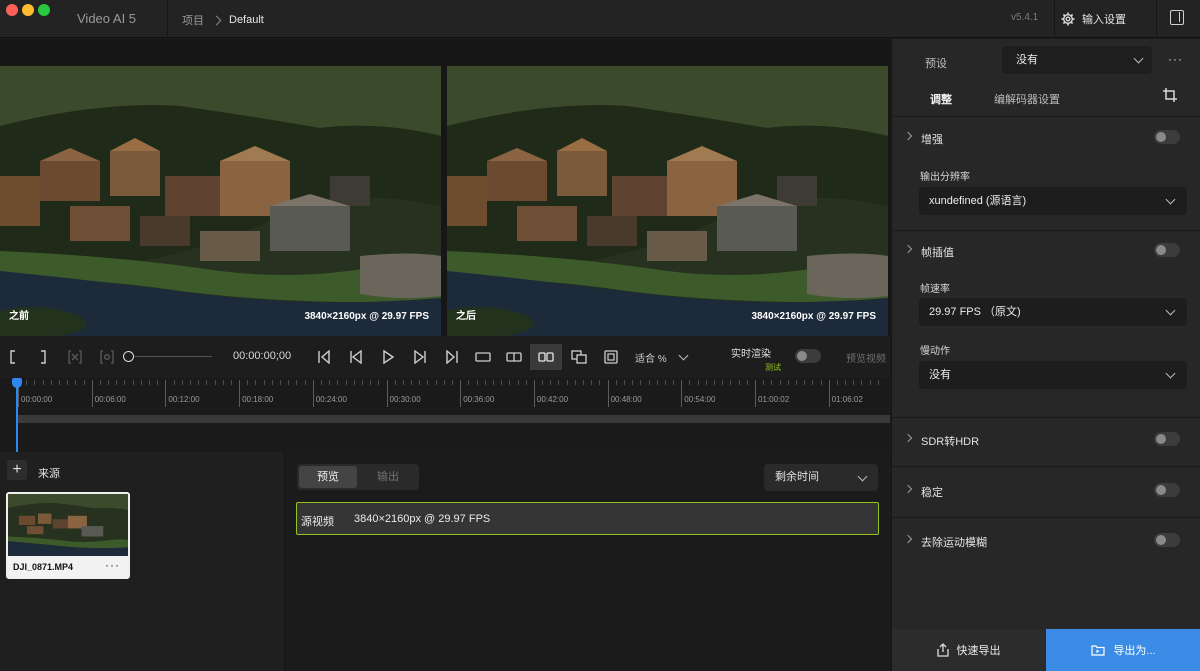 The image size is (1200, 671). Describe the element at coordinates (1046, 138) in the screenshot. I see `section-enhance: 增强` at that location.